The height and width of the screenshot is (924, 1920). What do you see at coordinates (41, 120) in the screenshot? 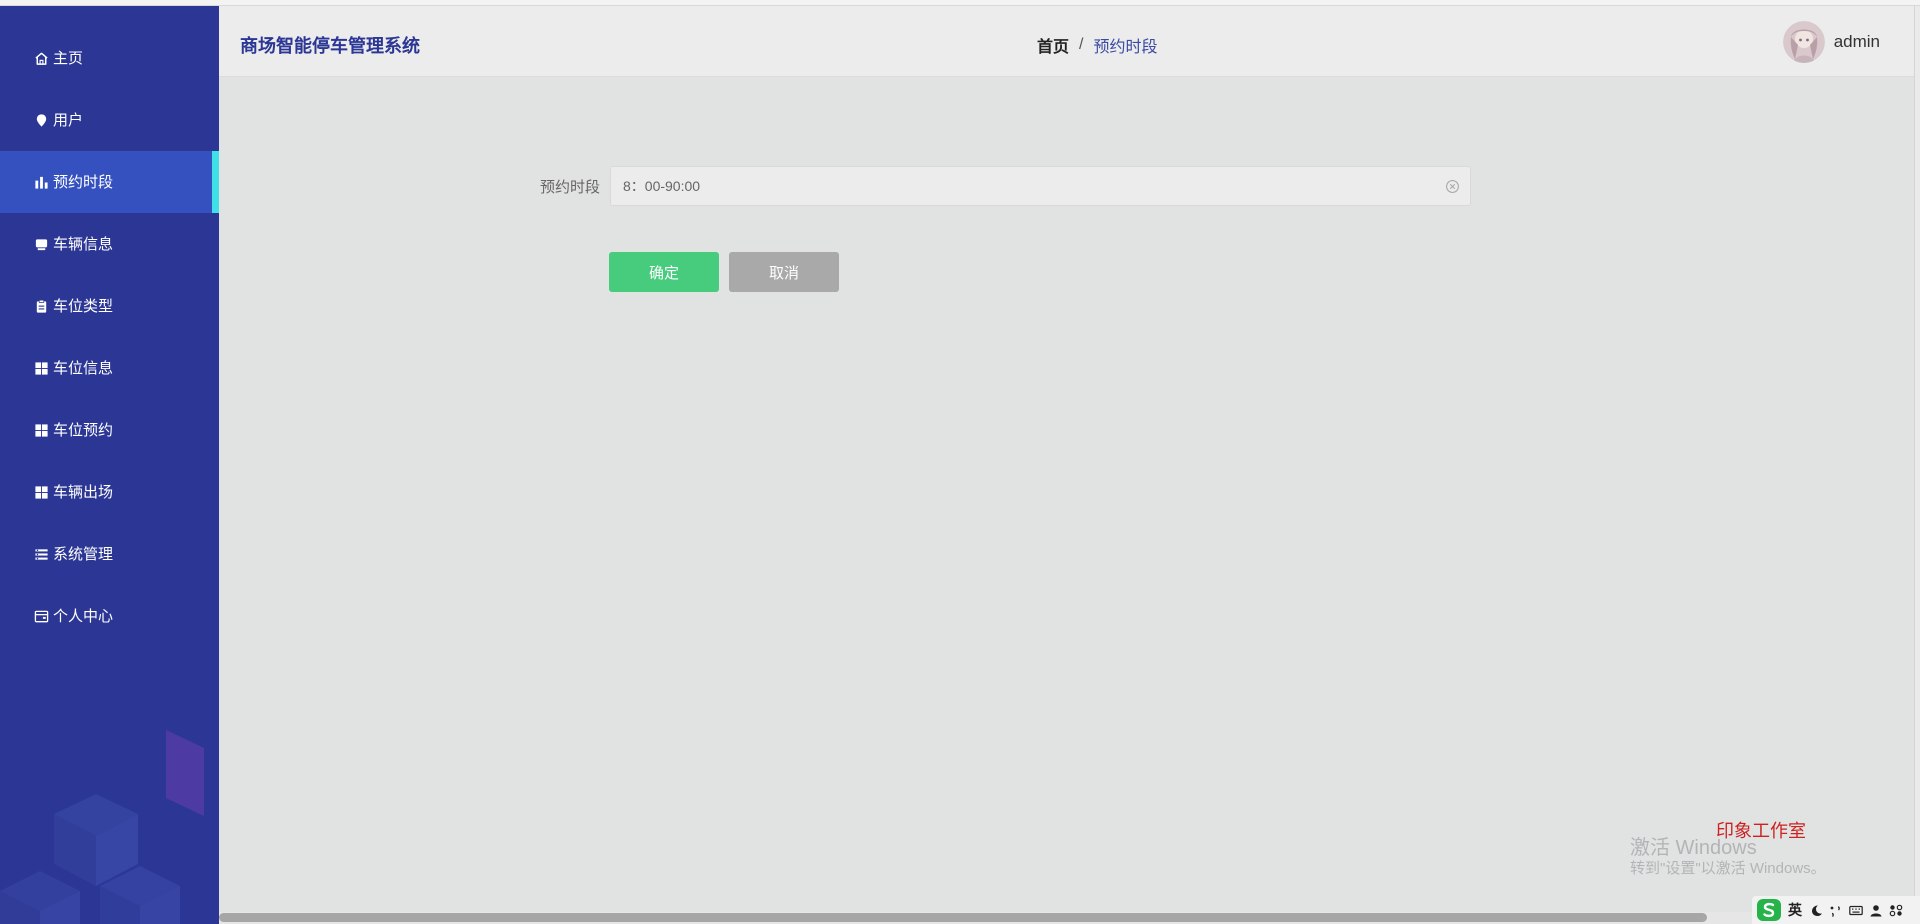
I see `location-pin-icon` at bounding box center [41, 120].